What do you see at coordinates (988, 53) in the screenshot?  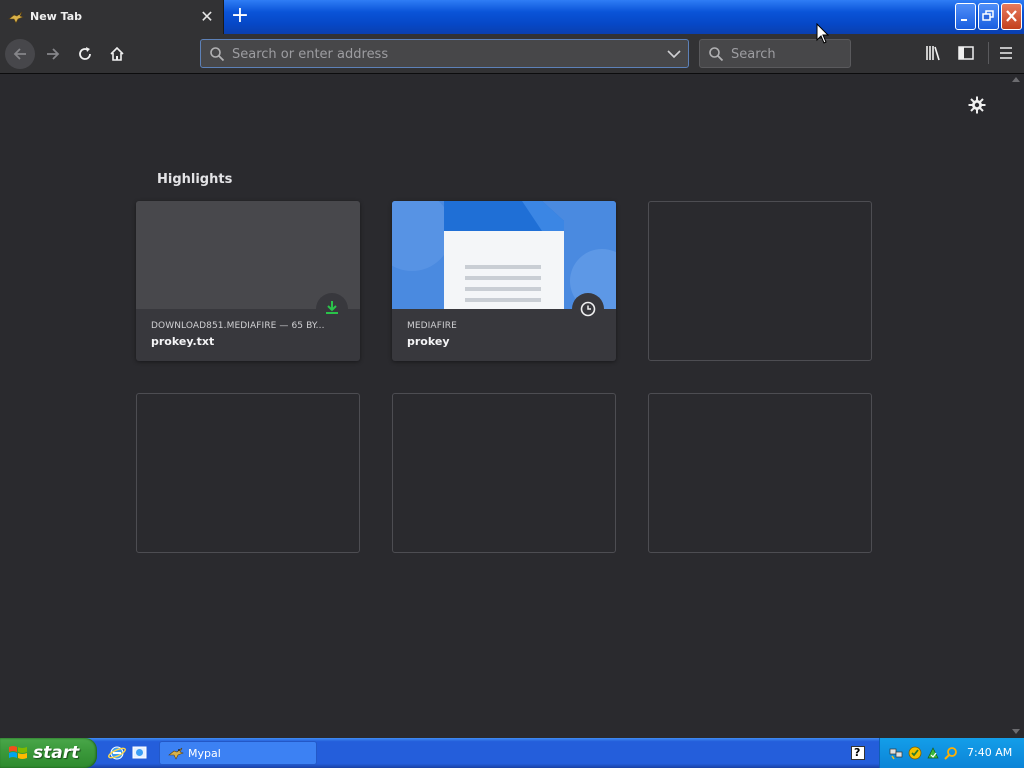 I see `toolbar-divider` at bounding box center [988, 53].